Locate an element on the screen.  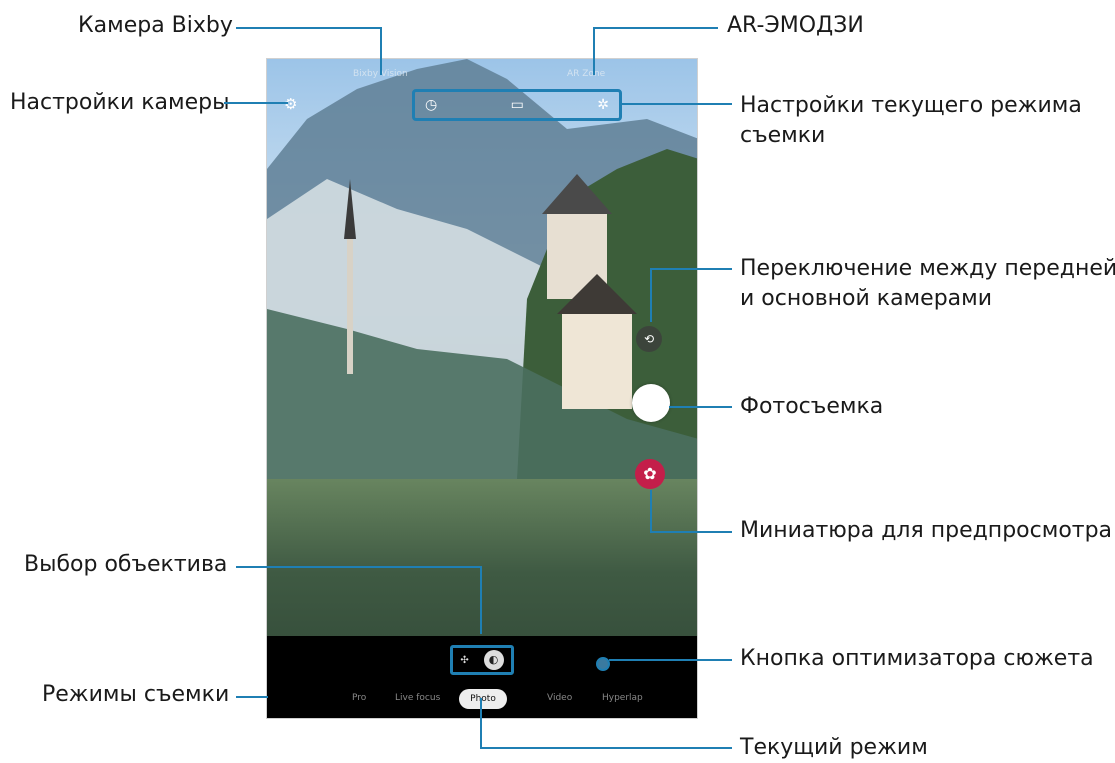
gear-icon: ⚙ is located at coordinates (290, 104).